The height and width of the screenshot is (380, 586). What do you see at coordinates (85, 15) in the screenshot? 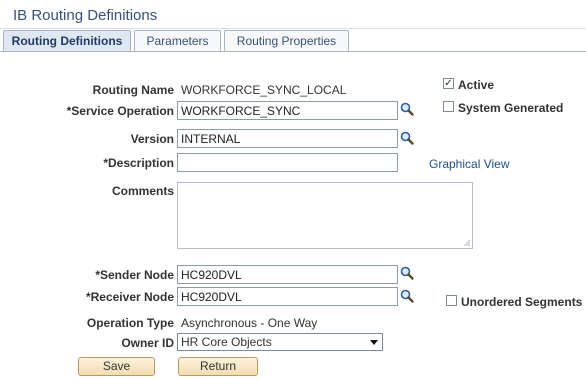
I see `page-title: IB Routing Definitions` at bounding box center [85, 15].